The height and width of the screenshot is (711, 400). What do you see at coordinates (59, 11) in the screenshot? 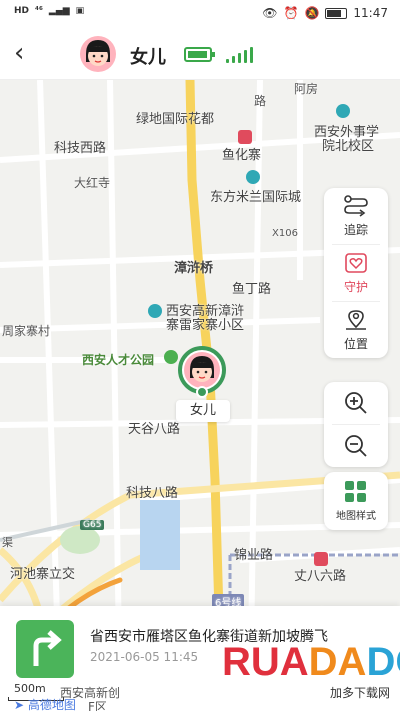
I see `signal-icon: ▂▄▆` at bounding box center [59, 11].